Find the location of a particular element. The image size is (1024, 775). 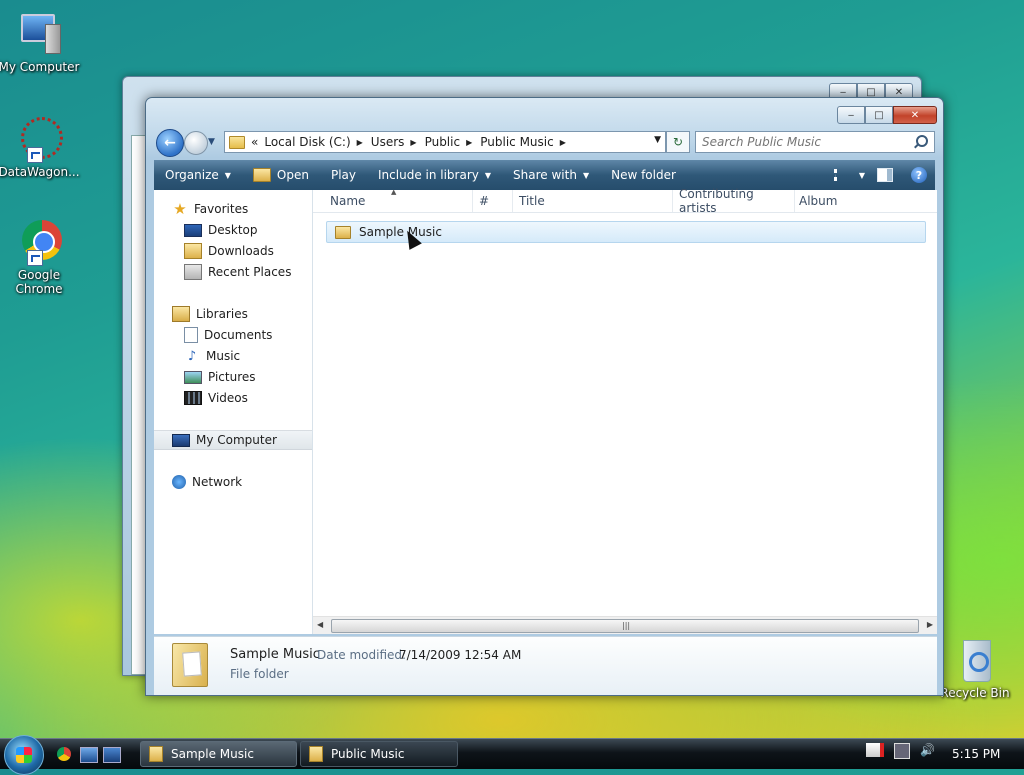

nav-item-recent-places: Recent Places is located at coordinates (233, 272).